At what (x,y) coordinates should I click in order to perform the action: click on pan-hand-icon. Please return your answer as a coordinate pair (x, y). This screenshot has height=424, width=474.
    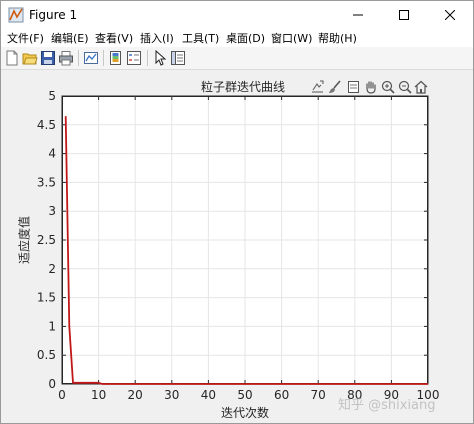
    Looking at the image, I should click on (371, 87).